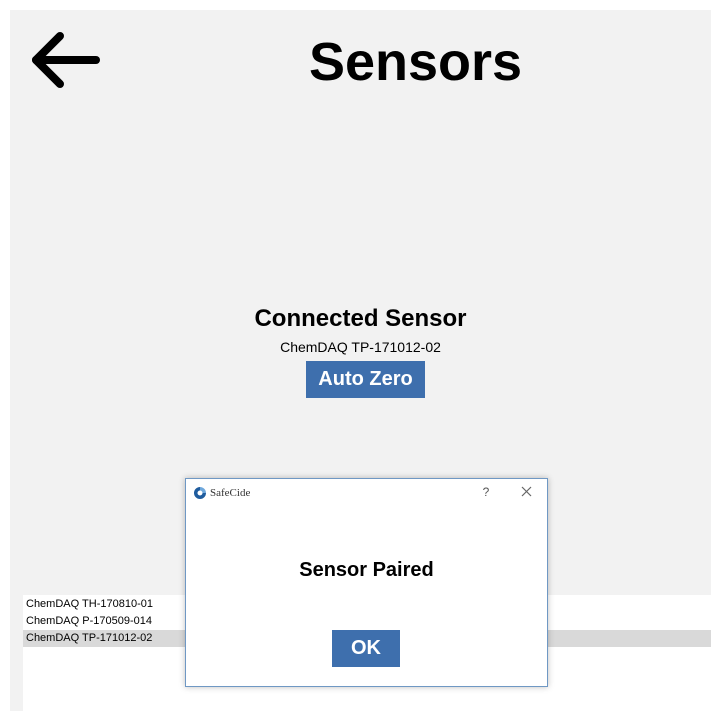 The height and width of the screenshot is (711, 717). I want to click on dialog-close-button, so click(527, 492).